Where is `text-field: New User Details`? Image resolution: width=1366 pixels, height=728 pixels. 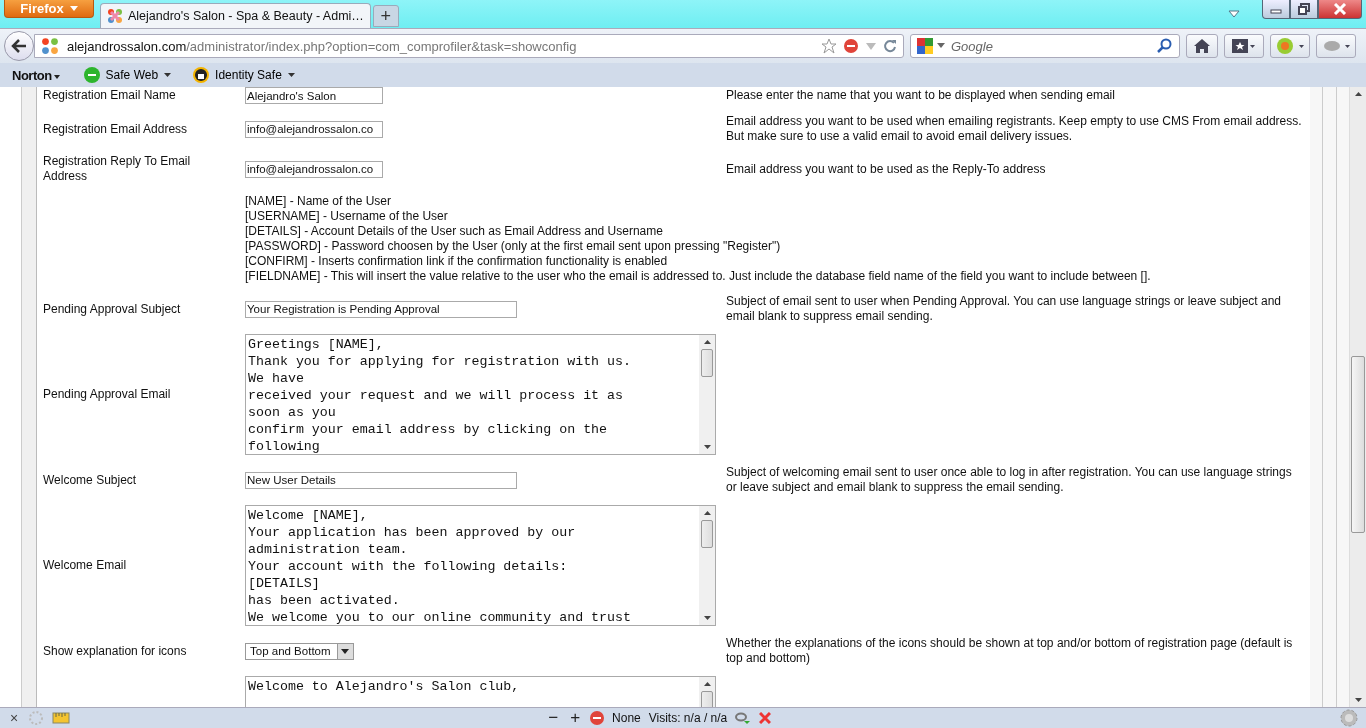
text-field: New User Details is located at coordinates (381, 480).